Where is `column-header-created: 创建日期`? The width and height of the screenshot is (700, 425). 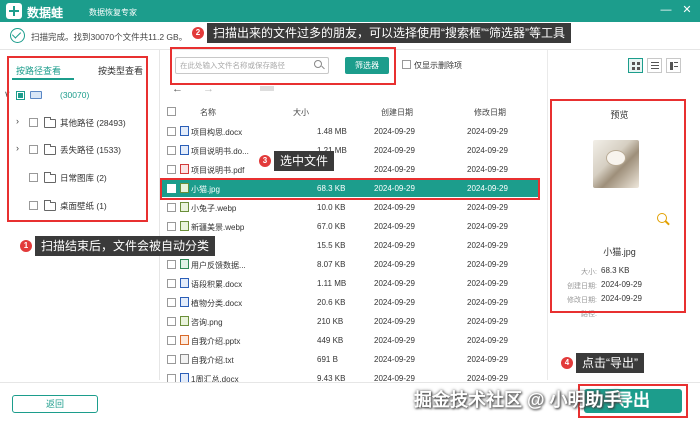
column-header-created: 创建日期 is located at coordinates (397, 112).